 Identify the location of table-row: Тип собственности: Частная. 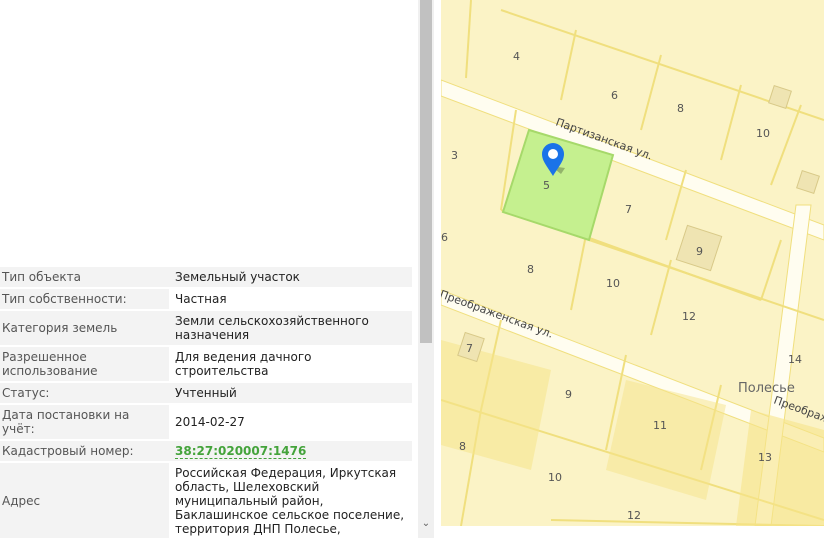
(206, 299).